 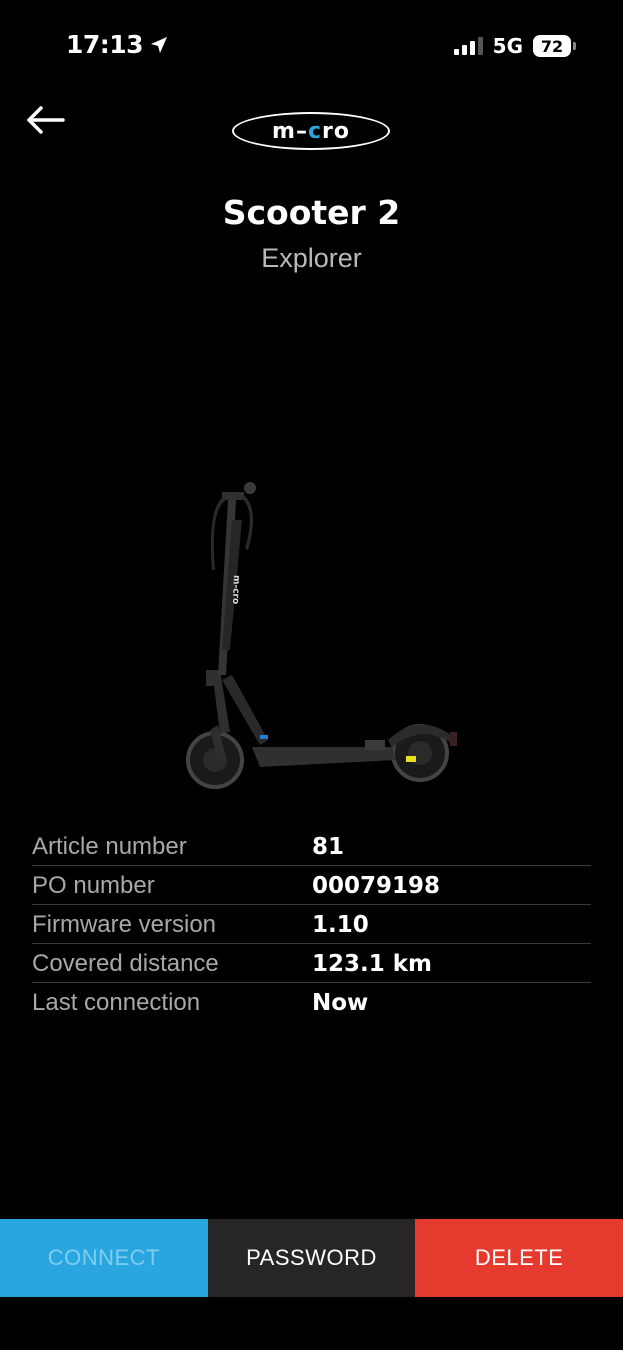 I want to click on info-label: Covered distance, so click(x=125, y=963).